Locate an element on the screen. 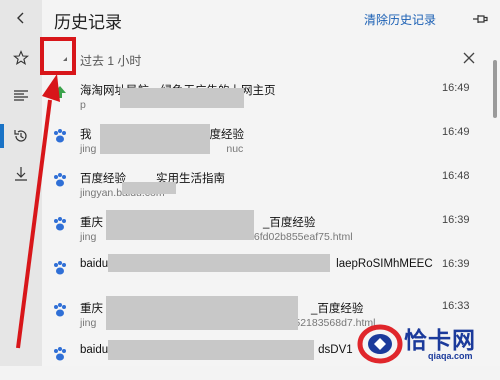 The height and width of the screenshot is (380, 500). reading-list-button is located at coordinates (21, 96).